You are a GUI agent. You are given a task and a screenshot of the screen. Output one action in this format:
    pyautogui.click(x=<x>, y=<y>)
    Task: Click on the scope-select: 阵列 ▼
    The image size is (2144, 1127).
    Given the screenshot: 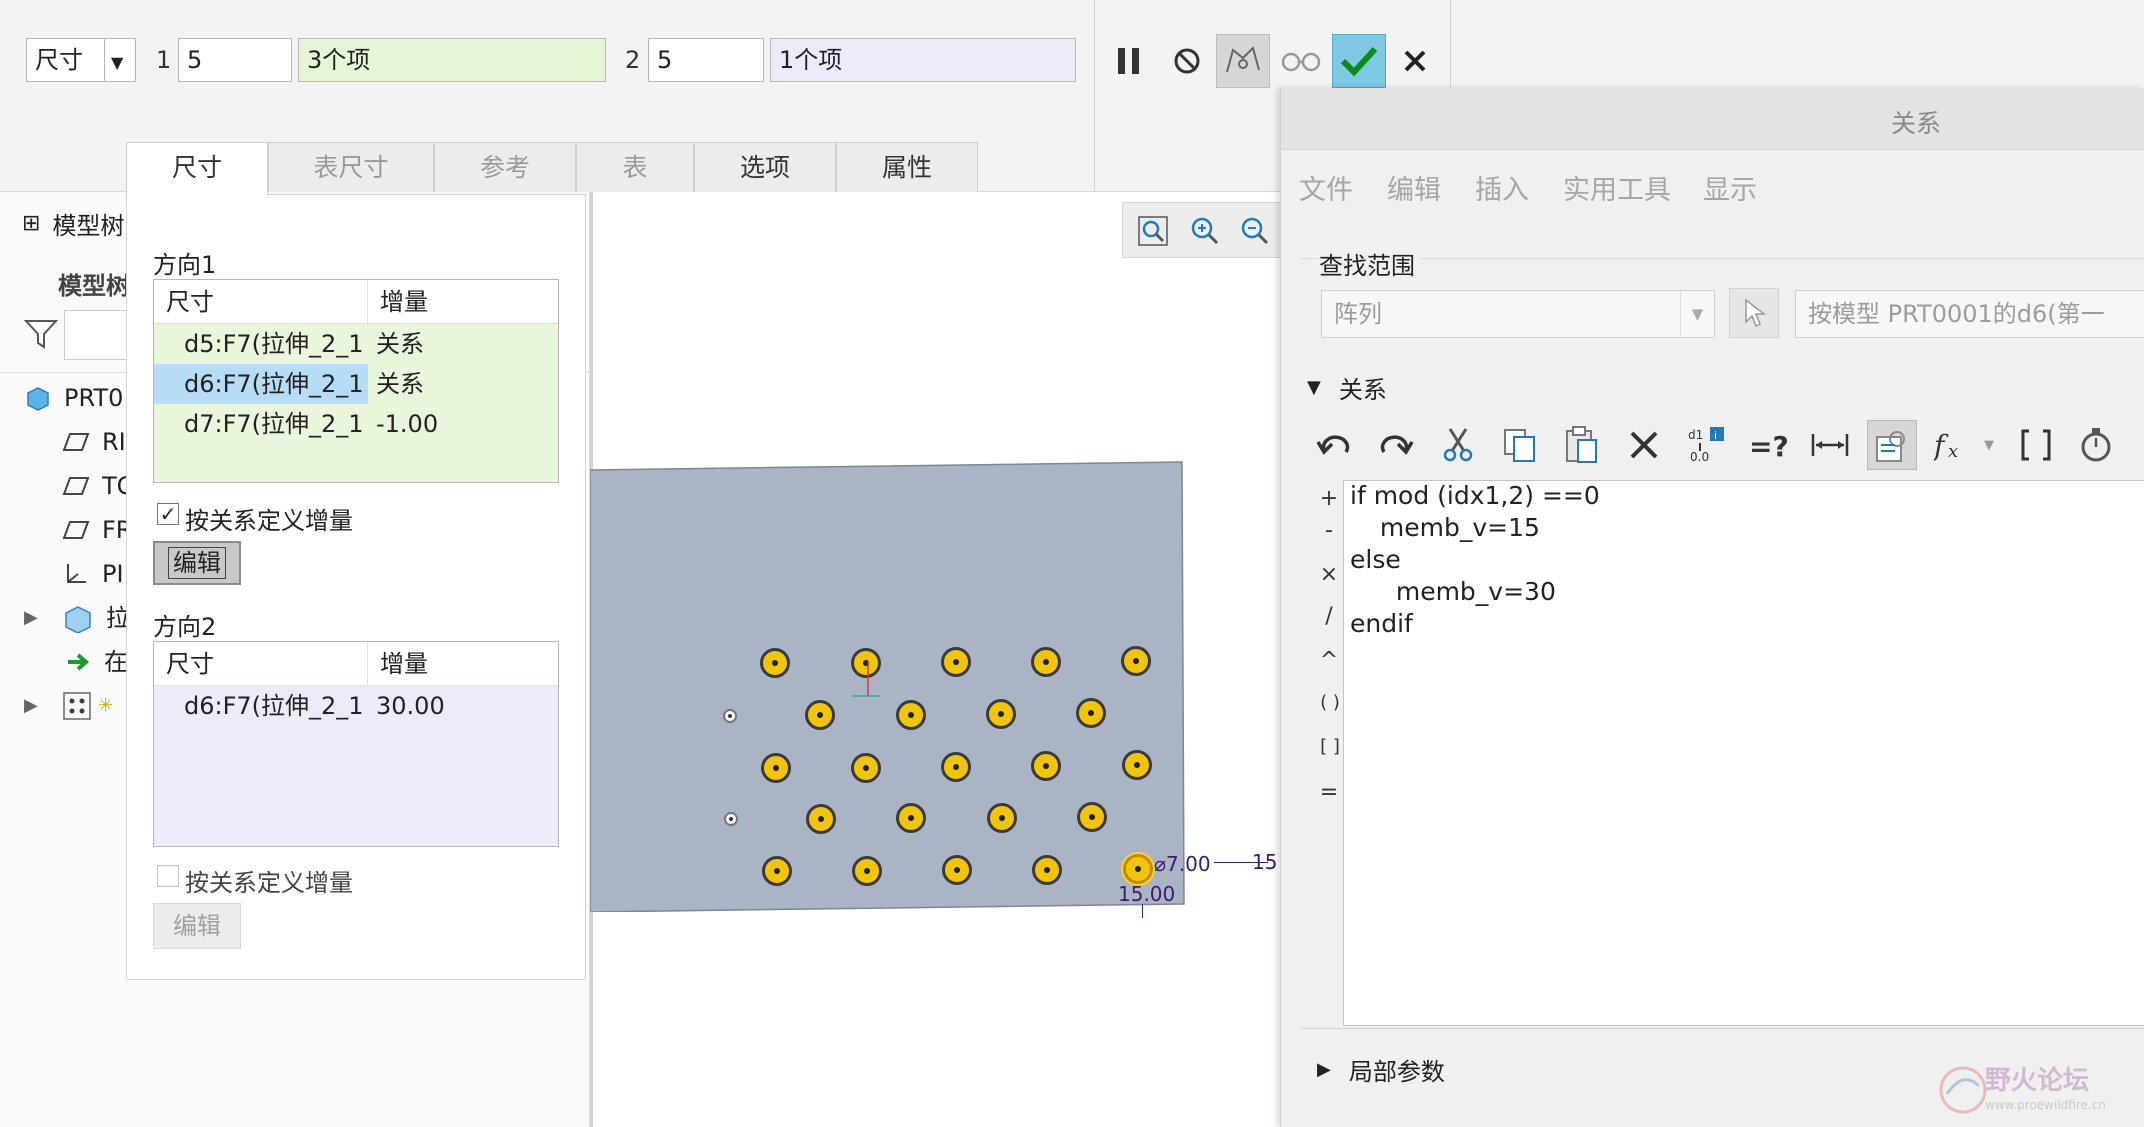 What is the action you would take?
    pyautogui.click(x=1518, y=314)
    